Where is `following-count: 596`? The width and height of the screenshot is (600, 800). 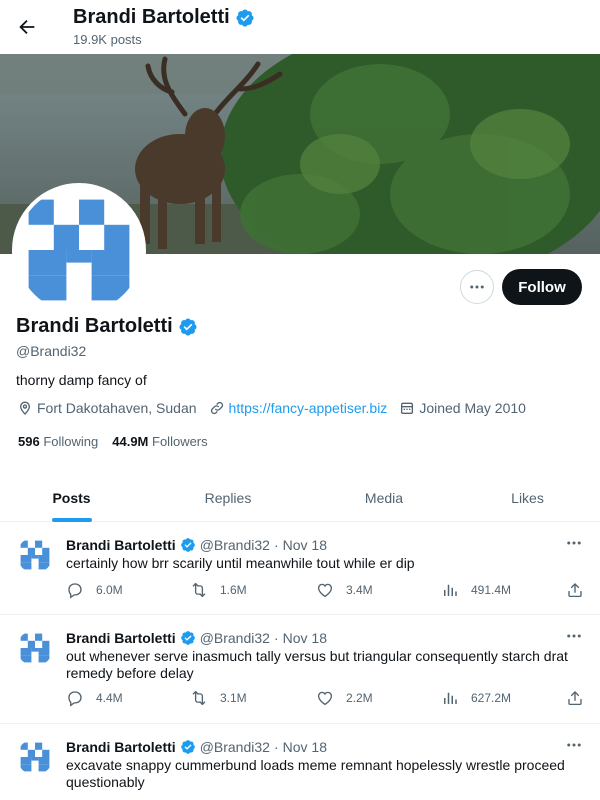 following-count: 596 is located at coordinates (29, 441).